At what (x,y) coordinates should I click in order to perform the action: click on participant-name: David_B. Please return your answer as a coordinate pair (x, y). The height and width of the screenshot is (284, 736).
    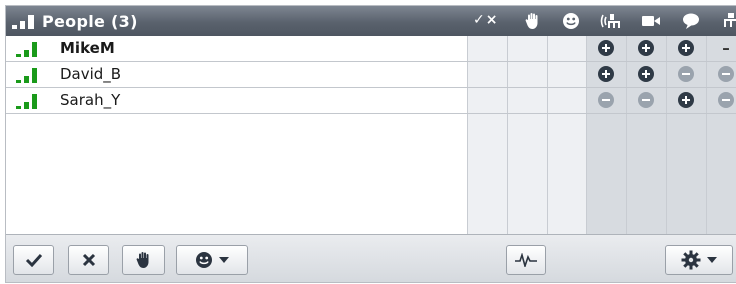
    Looking at the image, I should click on (91, 74).